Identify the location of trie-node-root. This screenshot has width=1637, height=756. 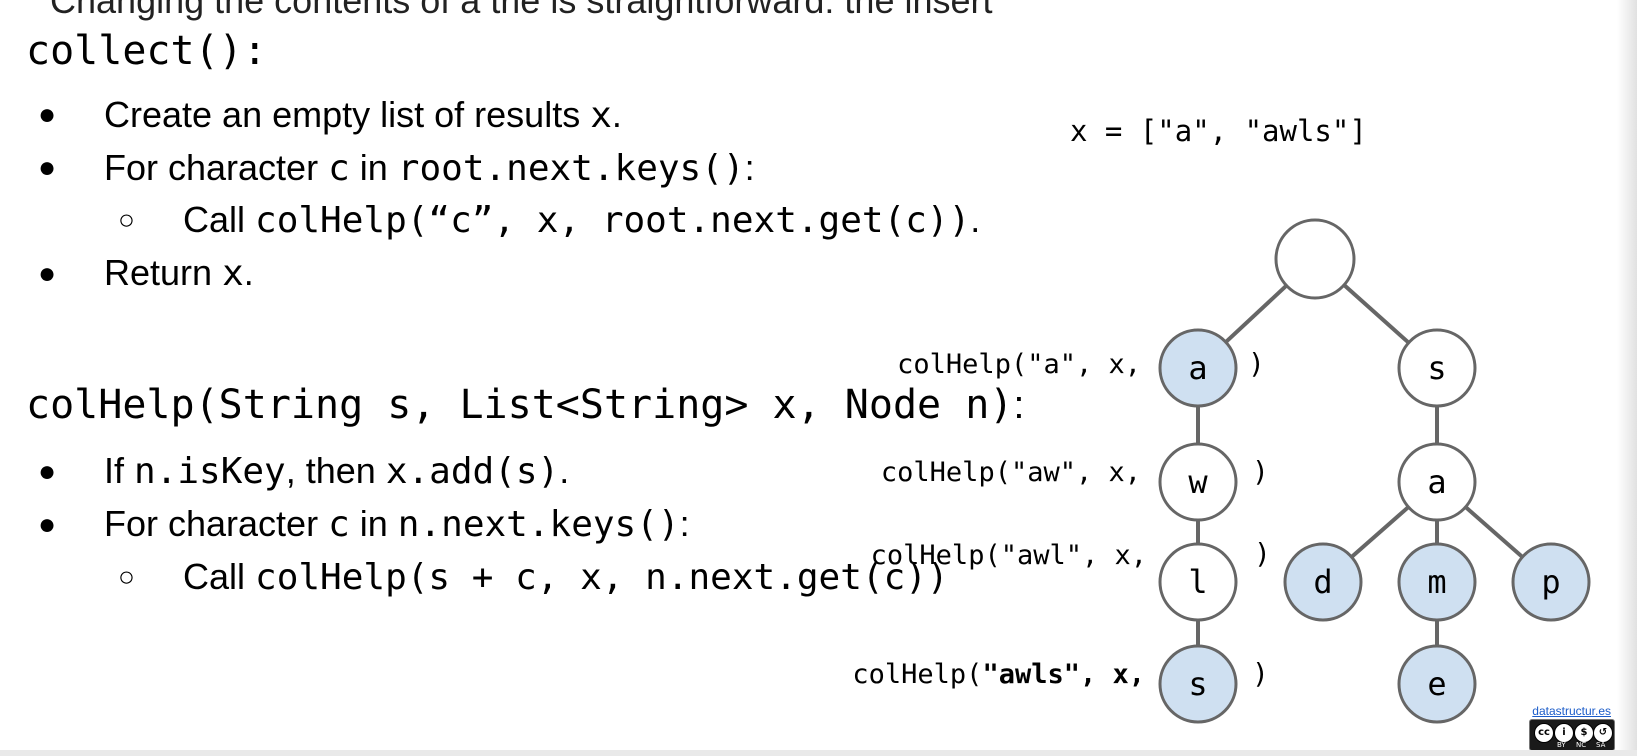
(1315, 259).